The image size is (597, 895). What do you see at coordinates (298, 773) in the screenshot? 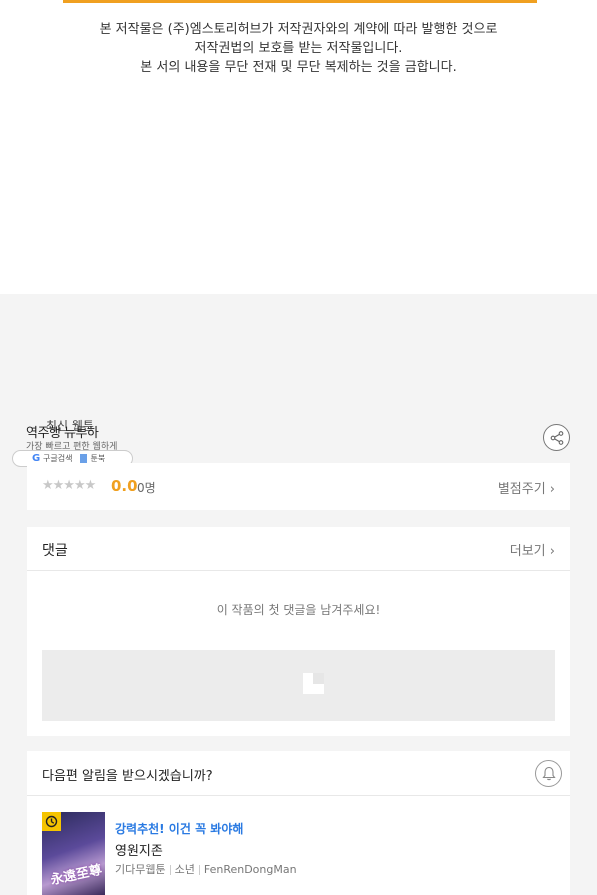
I see `notify-header: 다음편 알림을 받으시겠습니까?` at bounding box center [298, 773].